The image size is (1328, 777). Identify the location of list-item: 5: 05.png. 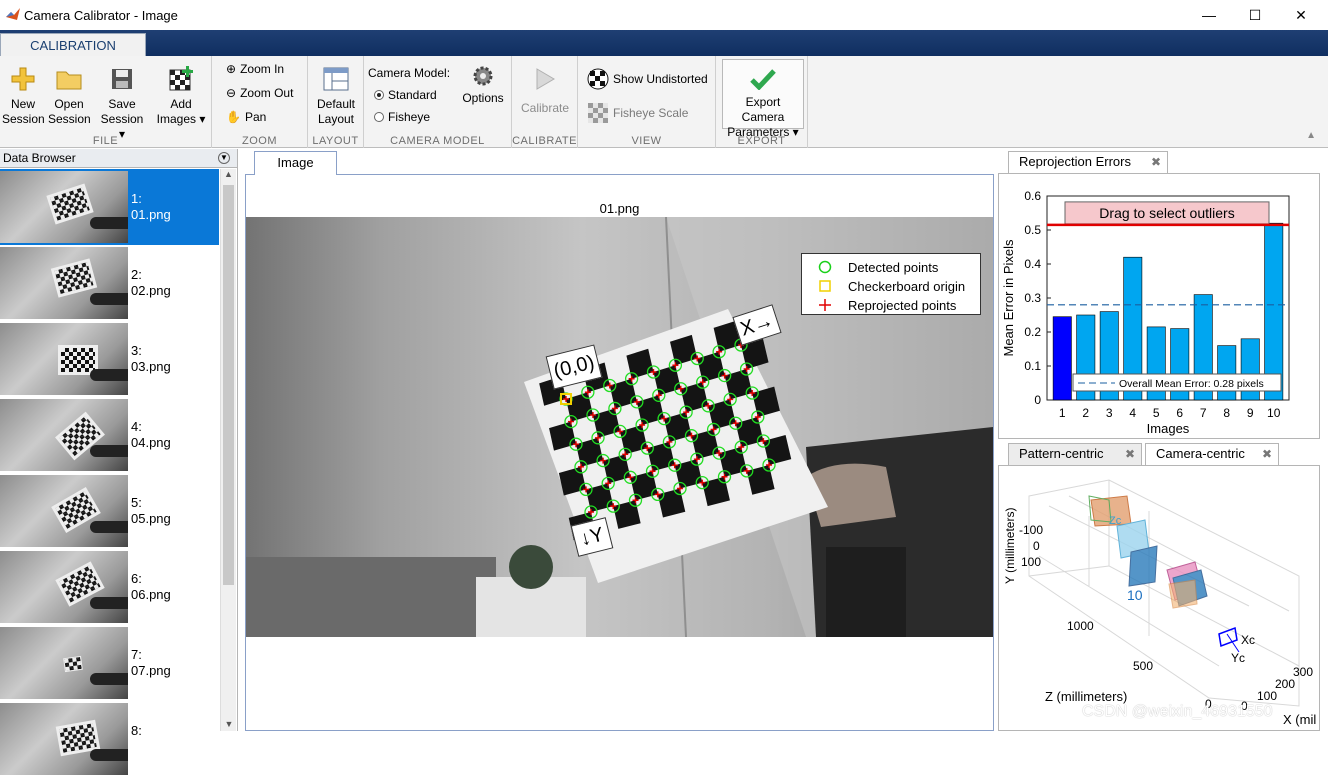
(109, 511).